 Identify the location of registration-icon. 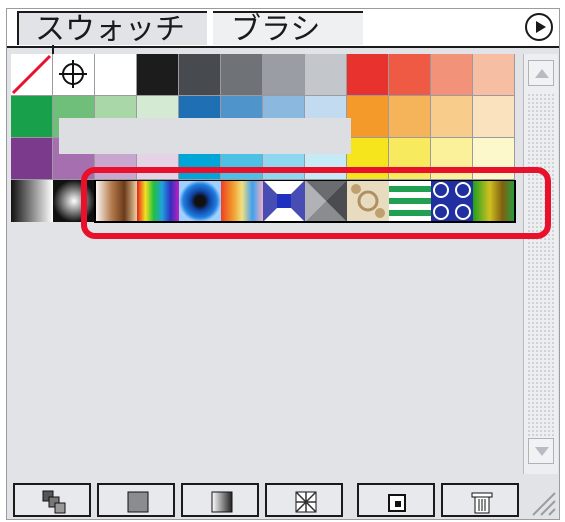
(73, 74).